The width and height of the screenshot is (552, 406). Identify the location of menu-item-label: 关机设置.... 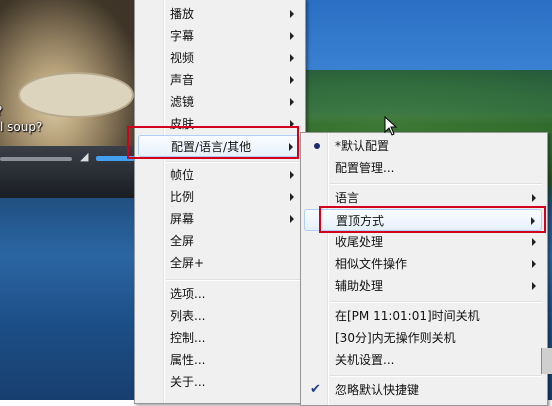
(365, 360).